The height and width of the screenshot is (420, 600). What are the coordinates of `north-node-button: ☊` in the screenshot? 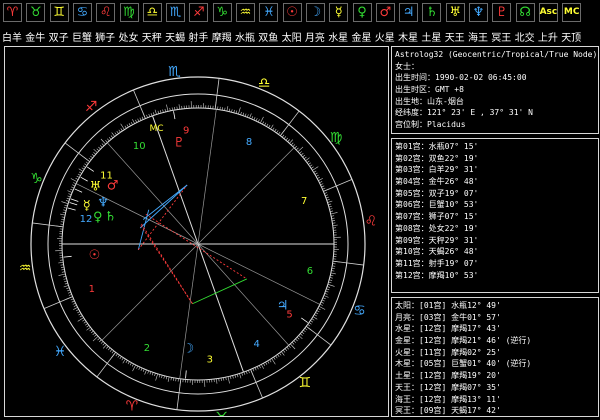 It's located at (525, 12).